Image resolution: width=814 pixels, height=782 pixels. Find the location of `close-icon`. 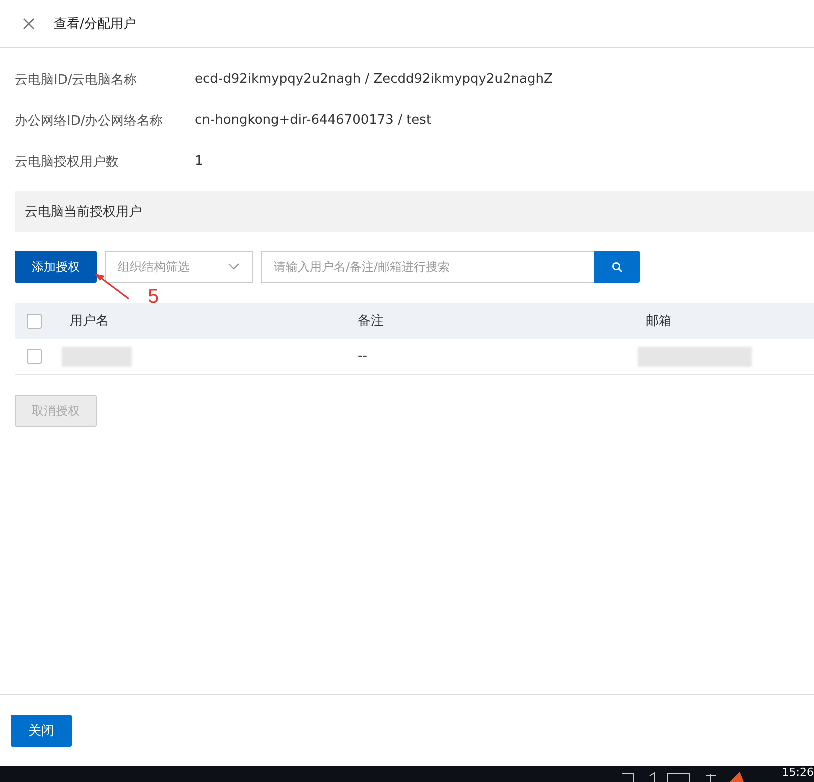

close-icon is located at coordinates (29, 24).